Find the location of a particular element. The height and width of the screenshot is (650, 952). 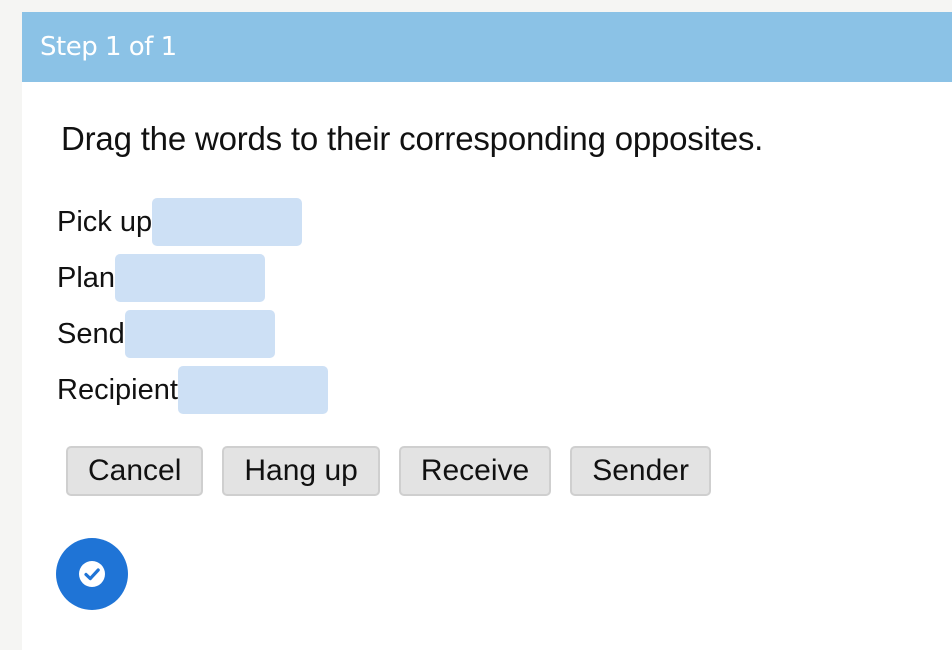

match-row-plan: Plan is located at coordinates (161, 278).